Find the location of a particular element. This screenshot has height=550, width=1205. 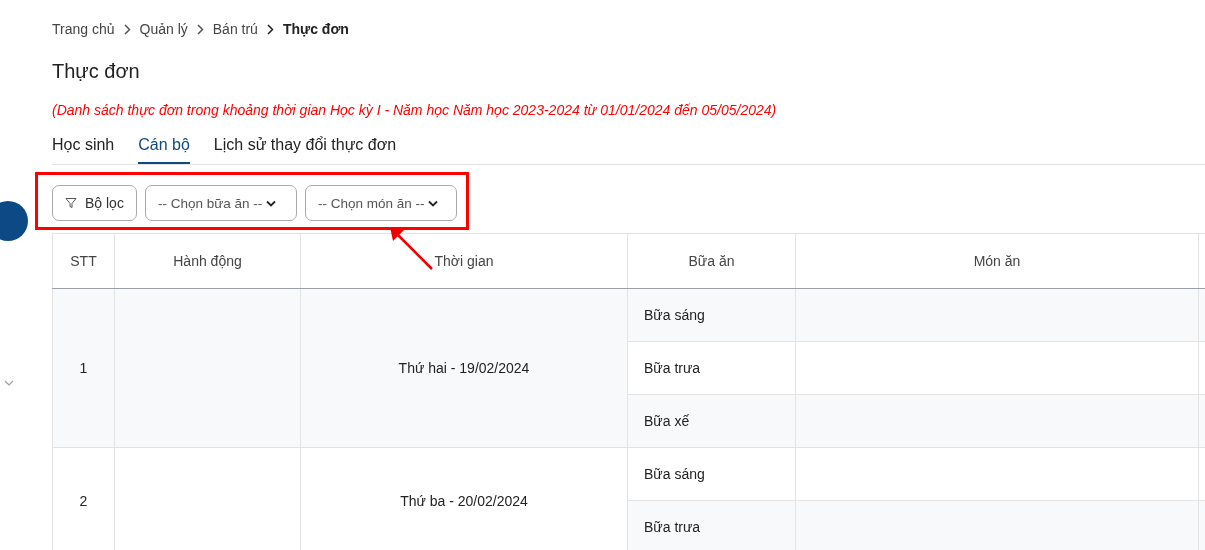

sidebar-toggle is located at coordinates (14, 221).